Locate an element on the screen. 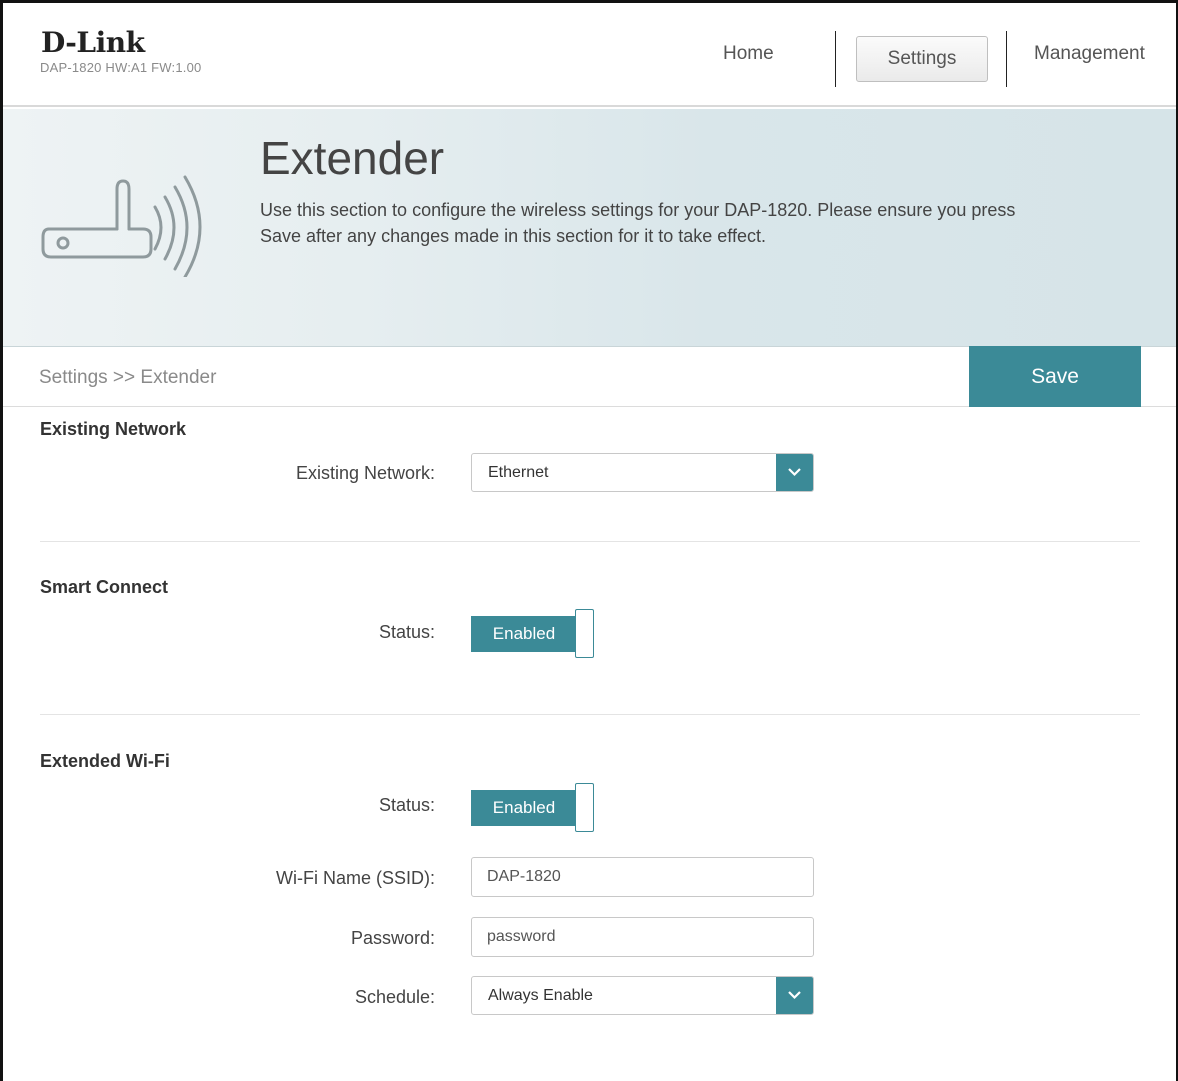 Image resolution: width=1178 pixels, height=1081 pixels. extended-wifi-toggle: Enabled is located at coordinates (532, 807).